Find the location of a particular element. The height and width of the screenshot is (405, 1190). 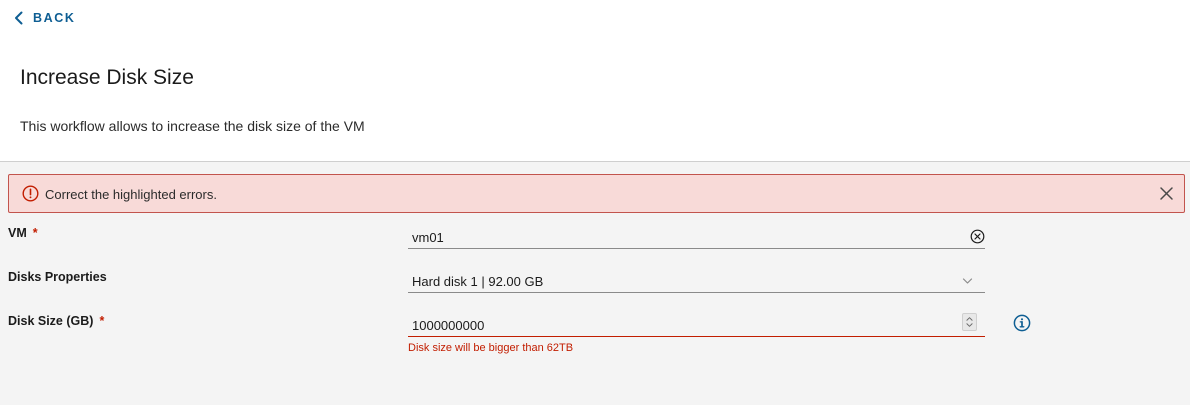

chevron-left-icon is located at coordinates (19, 18).